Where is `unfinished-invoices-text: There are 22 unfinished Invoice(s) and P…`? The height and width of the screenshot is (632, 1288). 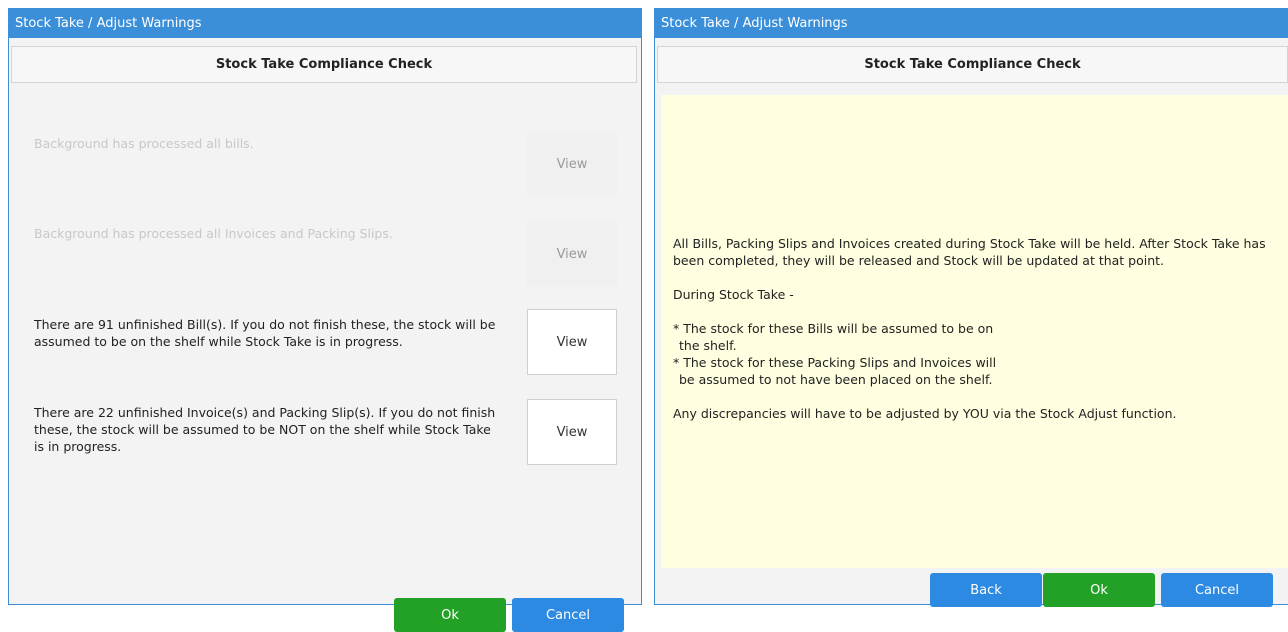 unfinished-invoices-text: There are 22 unfinished Invoice(s) and P… is located at coordinates (265, 429).